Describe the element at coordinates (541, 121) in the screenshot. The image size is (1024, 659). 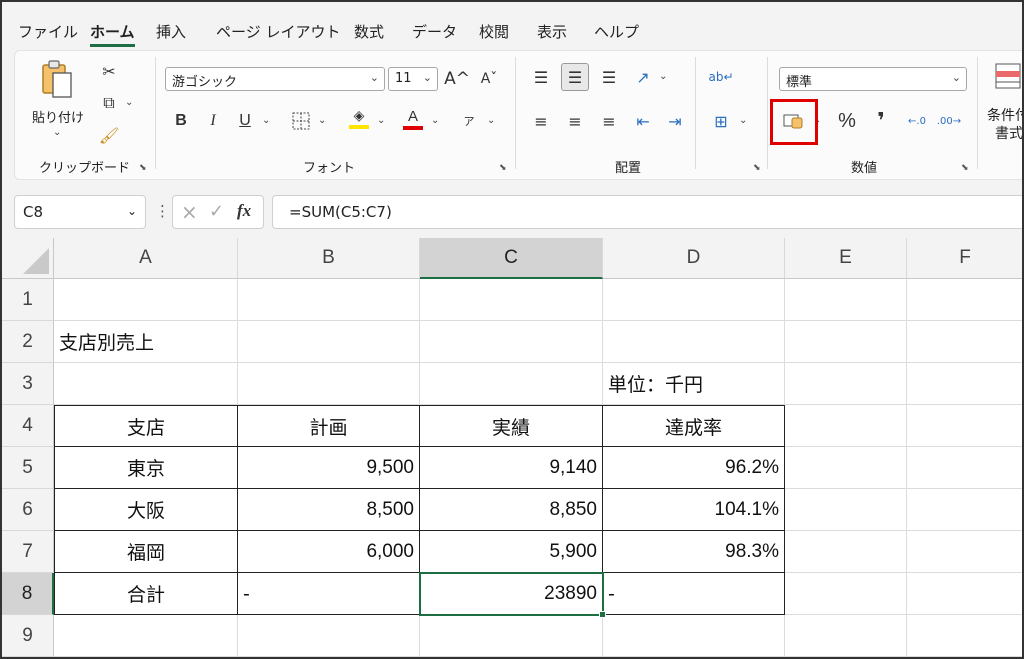
I see `align-left-icon: ≡` at that location.